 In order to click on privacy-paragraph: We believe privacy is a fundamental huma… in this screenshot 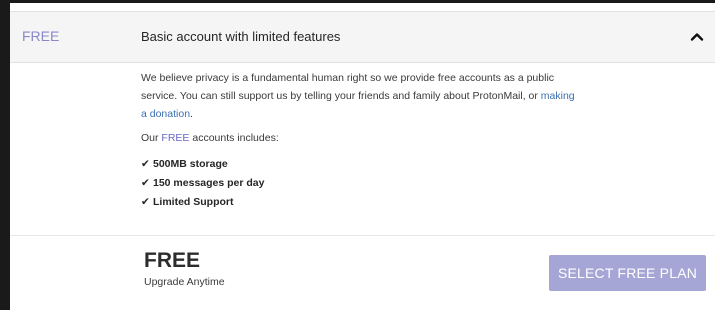, I will do `click(361, 96)`.